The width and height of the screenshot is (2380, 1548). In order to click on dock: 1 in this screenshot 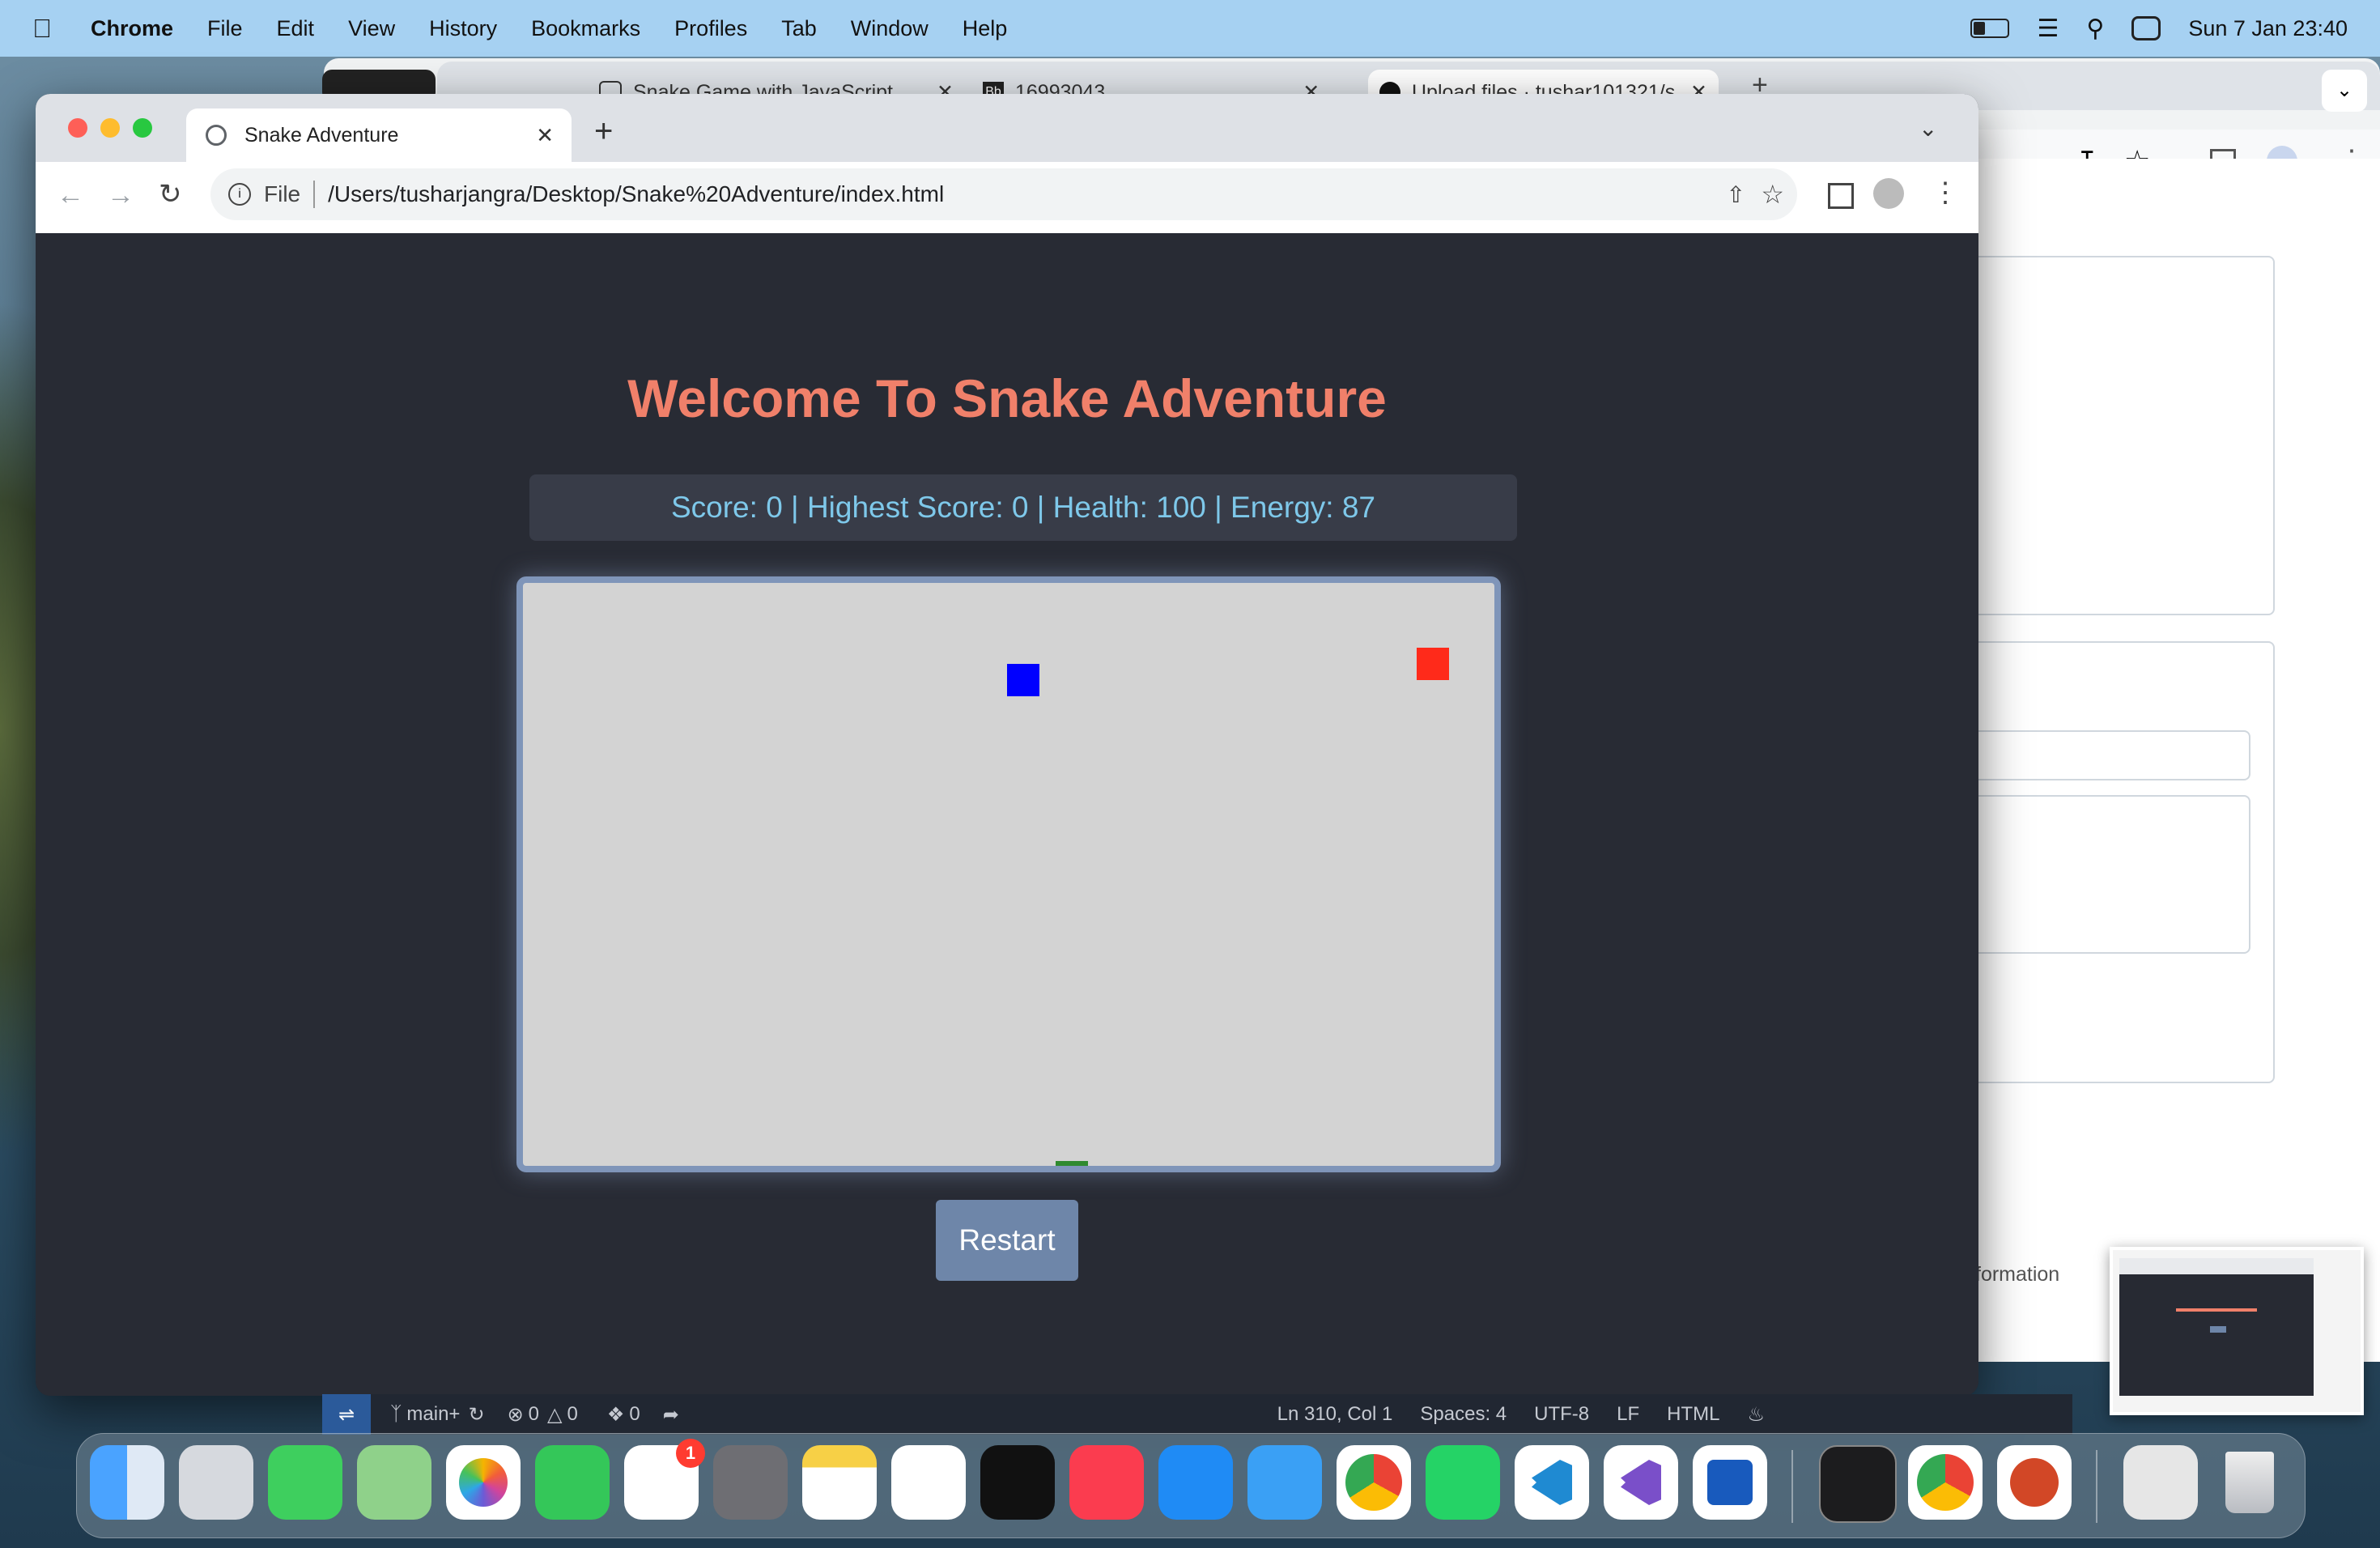, I will do `click(1191, 1485)`.